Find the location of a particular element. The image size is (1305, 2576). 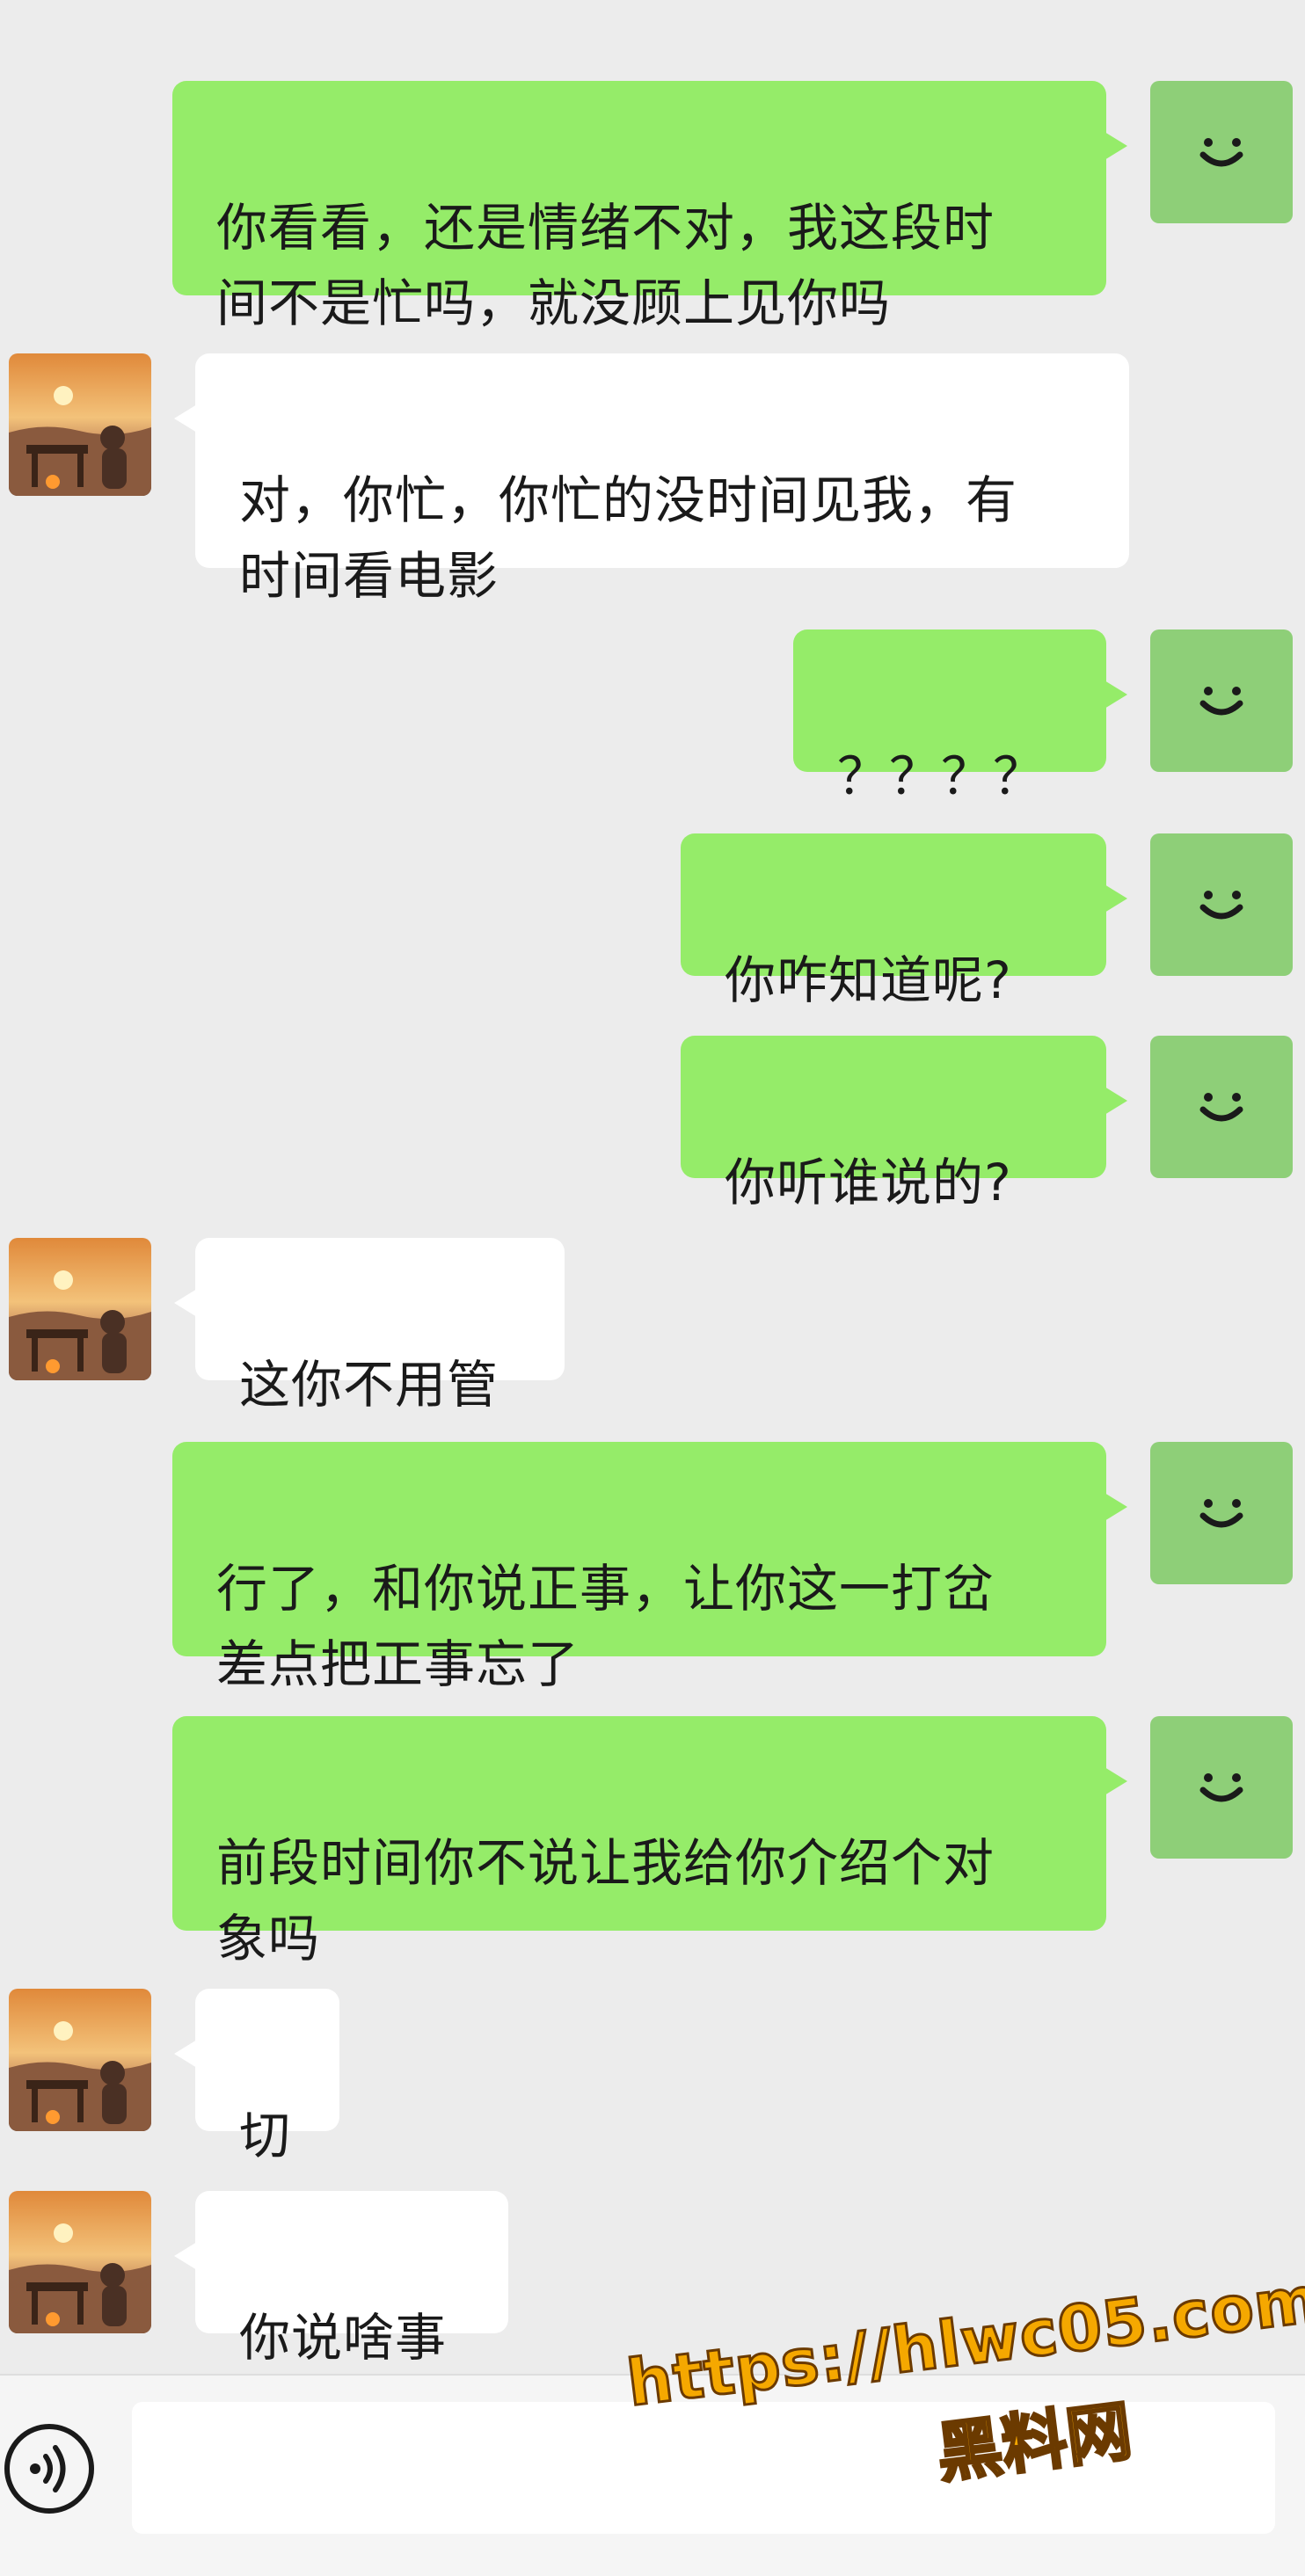

voice-input-icon is located at coordinates (49, 2469).